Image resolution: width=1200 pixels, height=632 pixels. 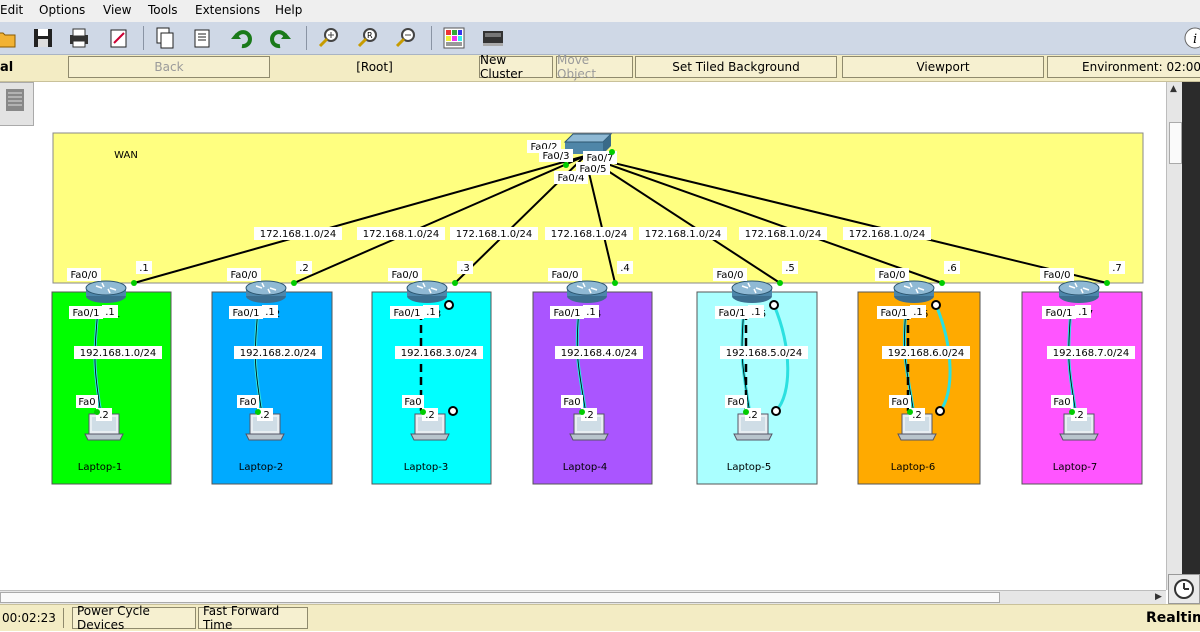 I want to click on redo-icon, so click(x=280, y=38).